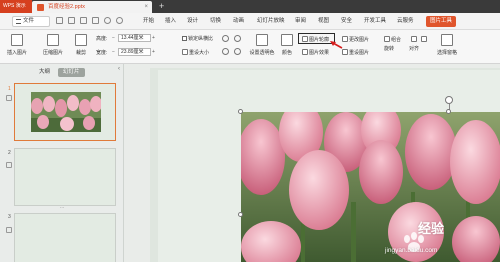  I want to click on watermark-url: jingyan.baidu.com, so click(411, 250).